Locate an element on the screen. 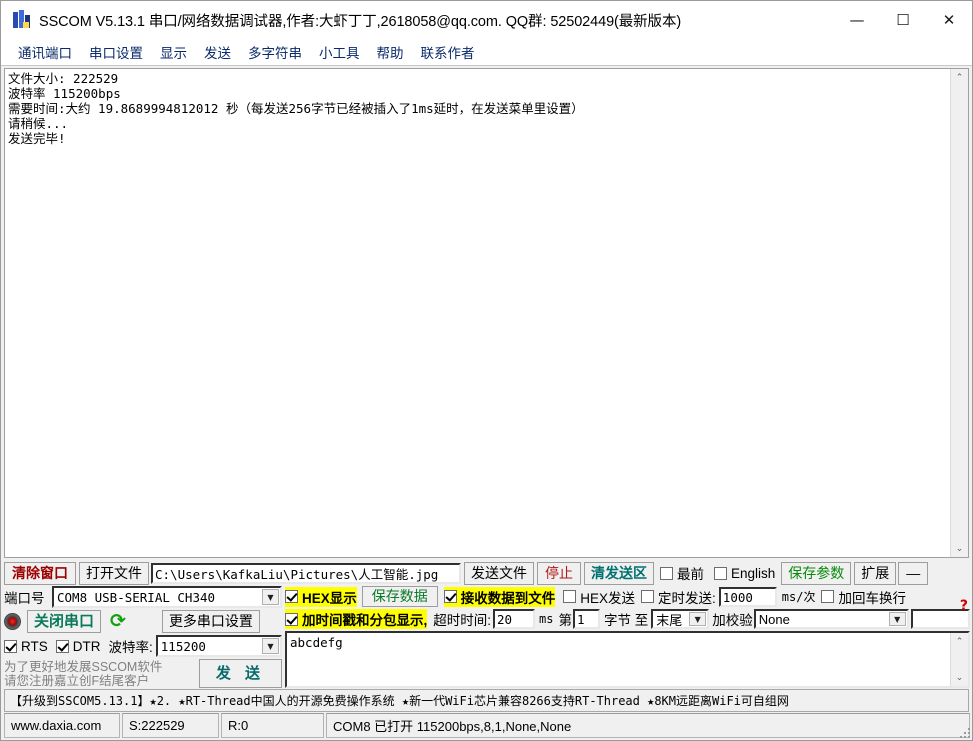 This screenshot has width=973, height=741. hex-send-checkbox: HEX发送 is located at coordinates (599, 597).